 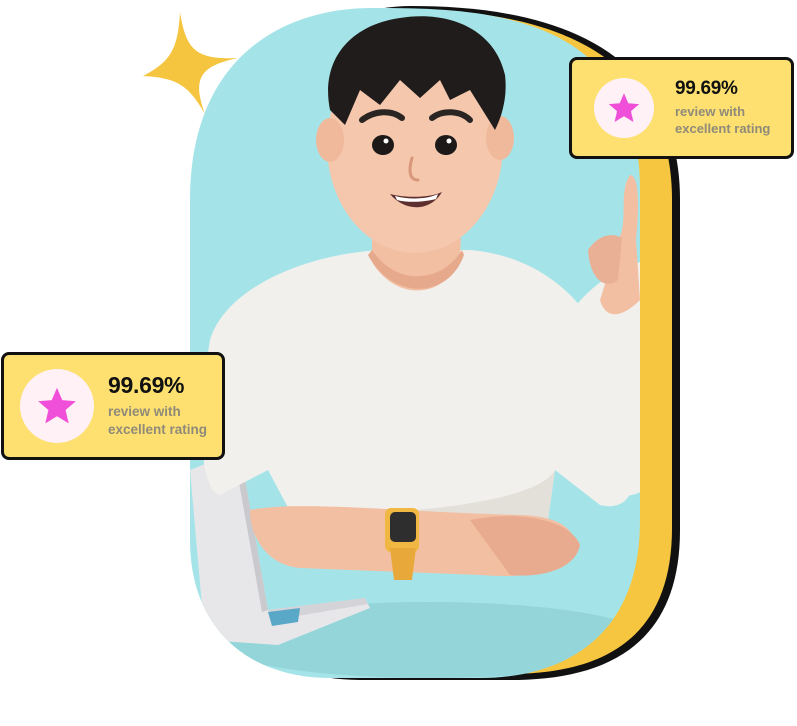 I want to click on rating-card-right: 99.69% review with excellent rating, so click(x=681, y=108).